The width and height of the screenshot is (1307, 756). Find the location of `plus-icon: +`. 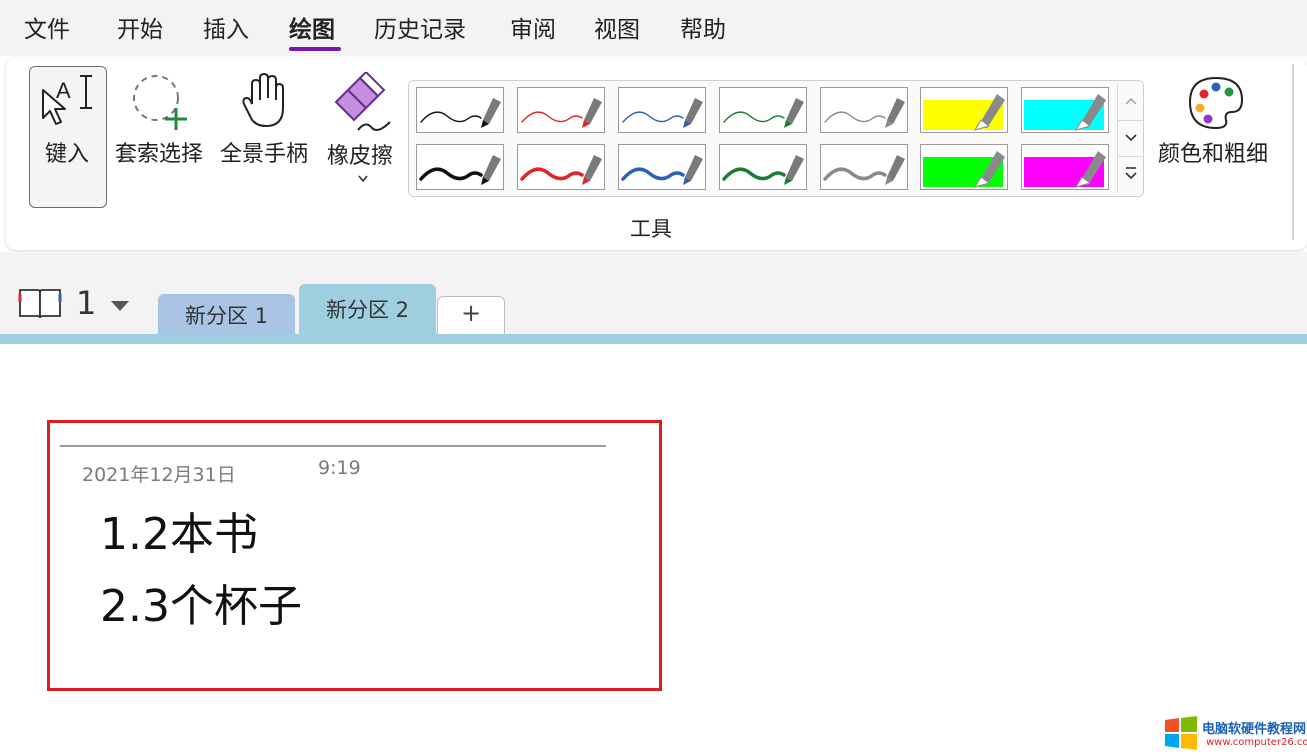

plus-icon: + is located at coordinates (471, 313).